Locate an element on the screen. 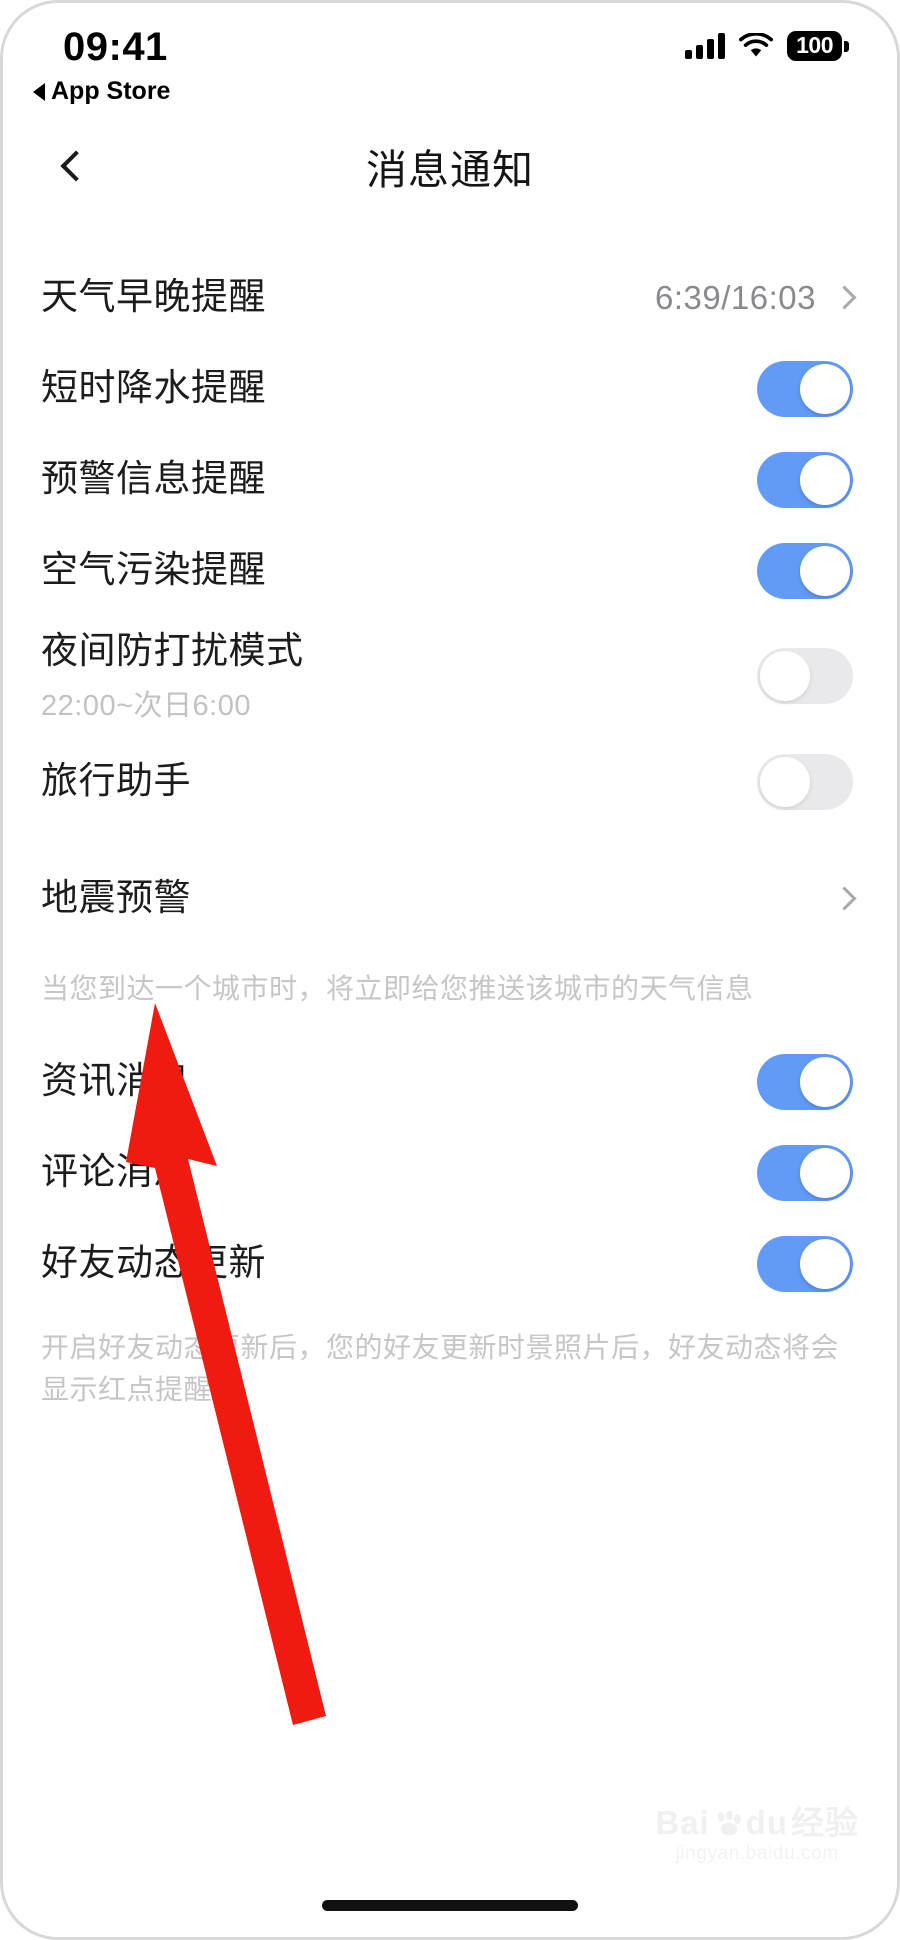 Image resolution: width=900 pixels, height=1940 pixels. list-item-night-do-not-disturb: 夜间防打扰模式 22:00~次日6:00 is located at coordinates (450, 676).